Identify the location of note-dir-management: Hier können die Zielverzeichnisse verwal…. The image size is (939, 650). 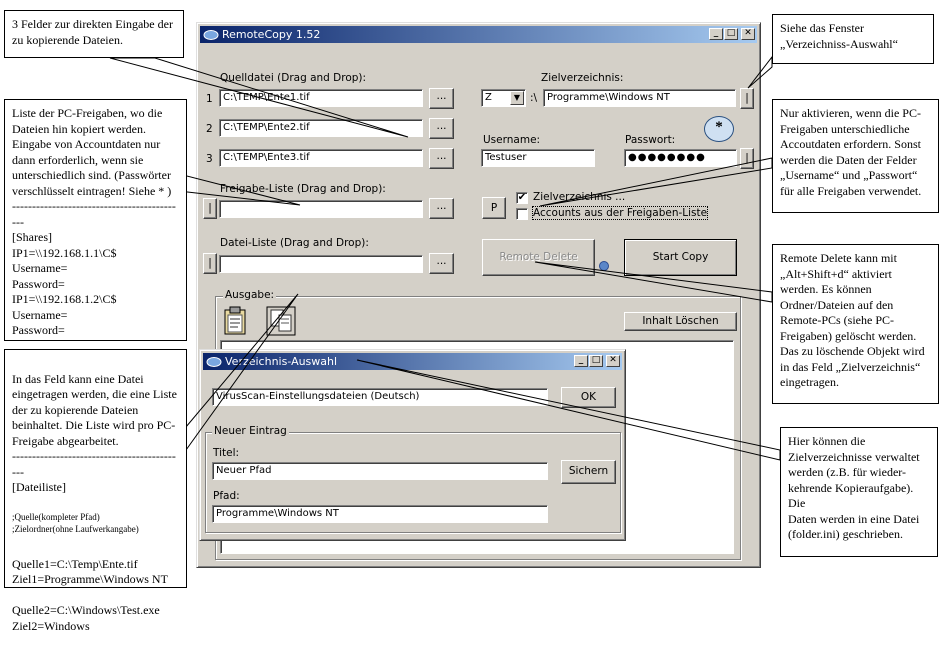
(859, 492).